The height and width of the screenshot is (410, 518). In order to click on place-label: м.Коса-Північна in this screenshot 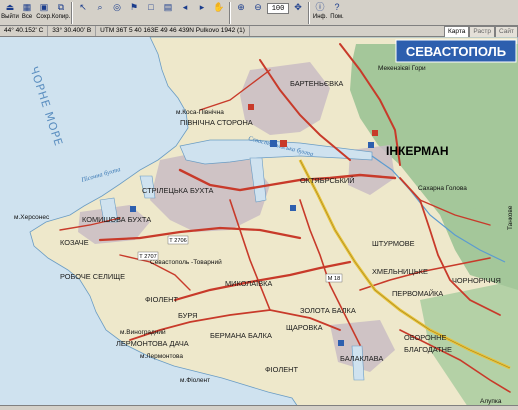, I will do `click(200, 112)`.